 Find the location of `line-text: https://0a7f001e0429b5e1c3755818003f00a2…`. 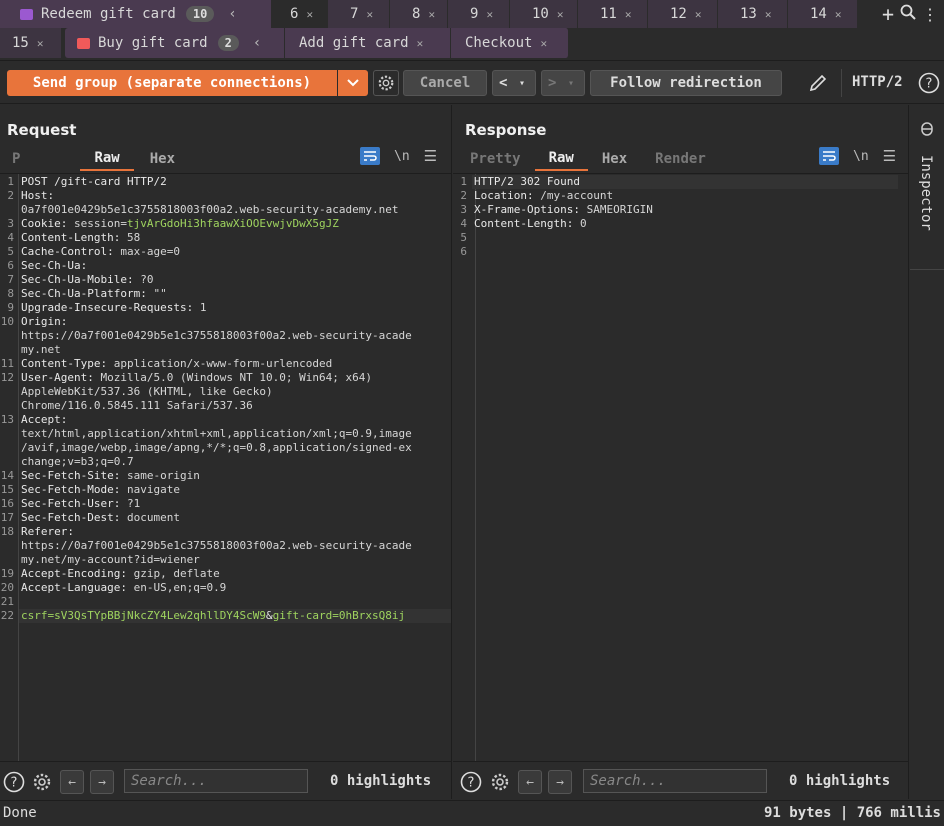

line-text: https://0a7f001e0429b5e1c3755818003f00a2… is located at coordinates (216, 335).